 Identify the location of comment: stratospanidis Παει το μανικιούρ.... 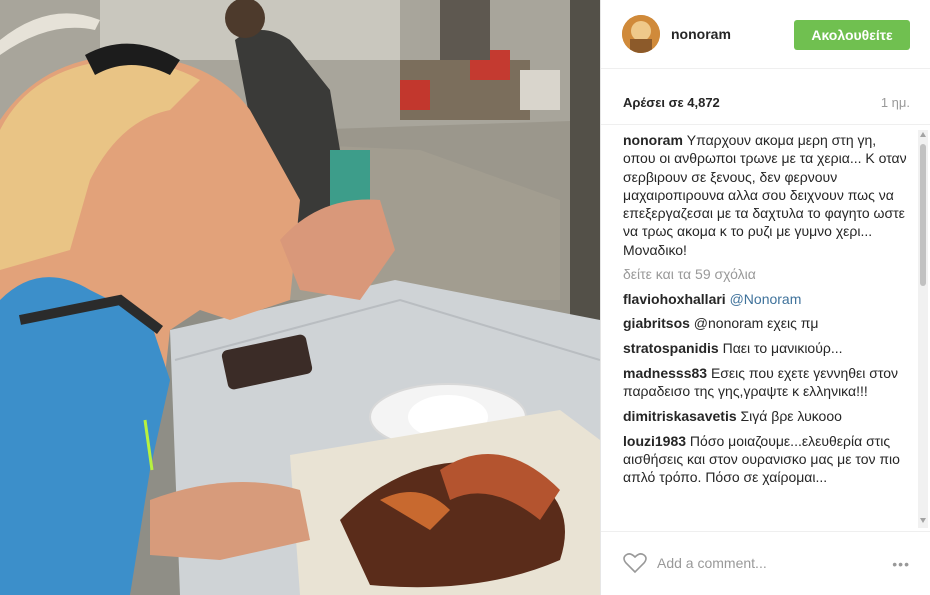
(766, 348).